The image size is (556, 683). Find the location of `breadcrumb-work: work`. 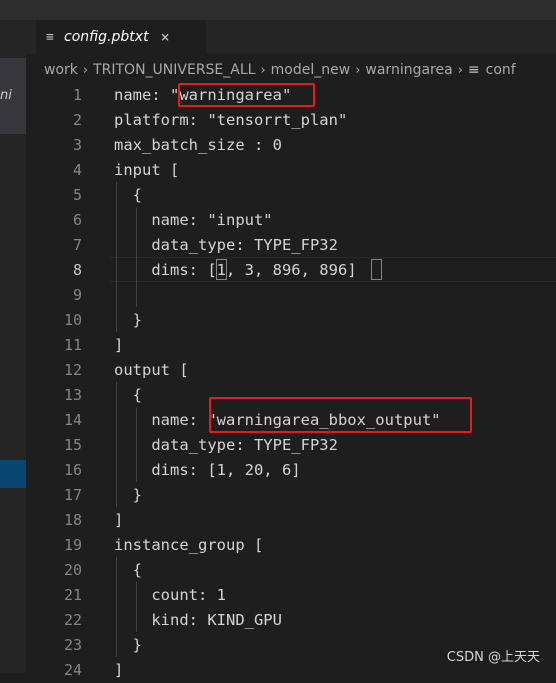

breadcrumb-work: work is located at coordinates (61, 70).